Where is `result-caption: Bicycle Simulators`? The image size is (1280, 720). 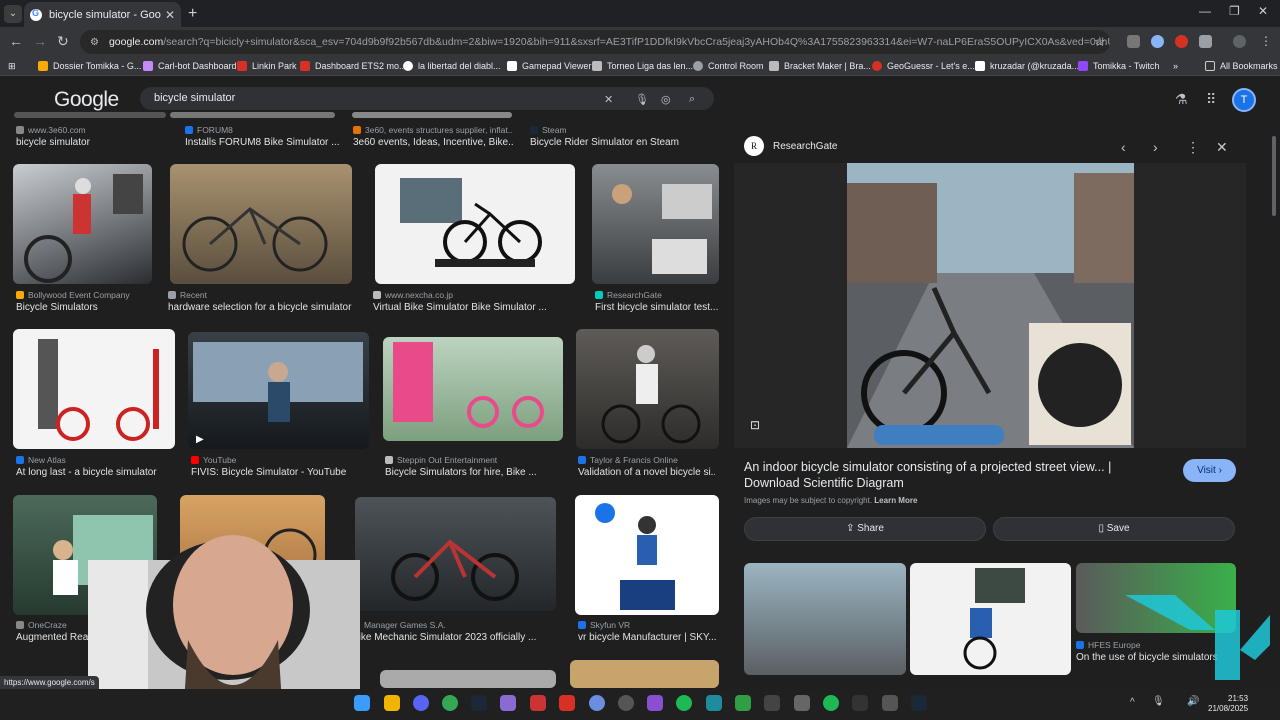 result-caption: Bicycle Simulators is located at coordinates (91, 307).